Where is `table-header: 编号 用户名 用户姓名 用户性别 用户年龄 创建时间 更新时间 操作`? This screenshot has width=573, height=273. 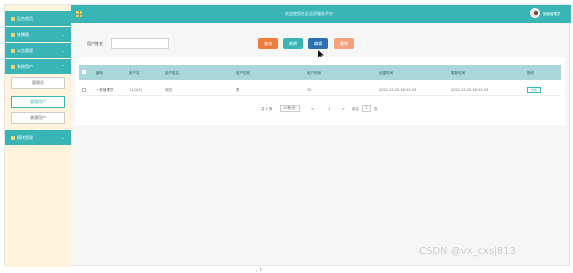
table-header: 编号 用户名 用户姓名 用户性别 用户年龄 创建时间 更新时间 操作 is located at coordinates (320, 72).